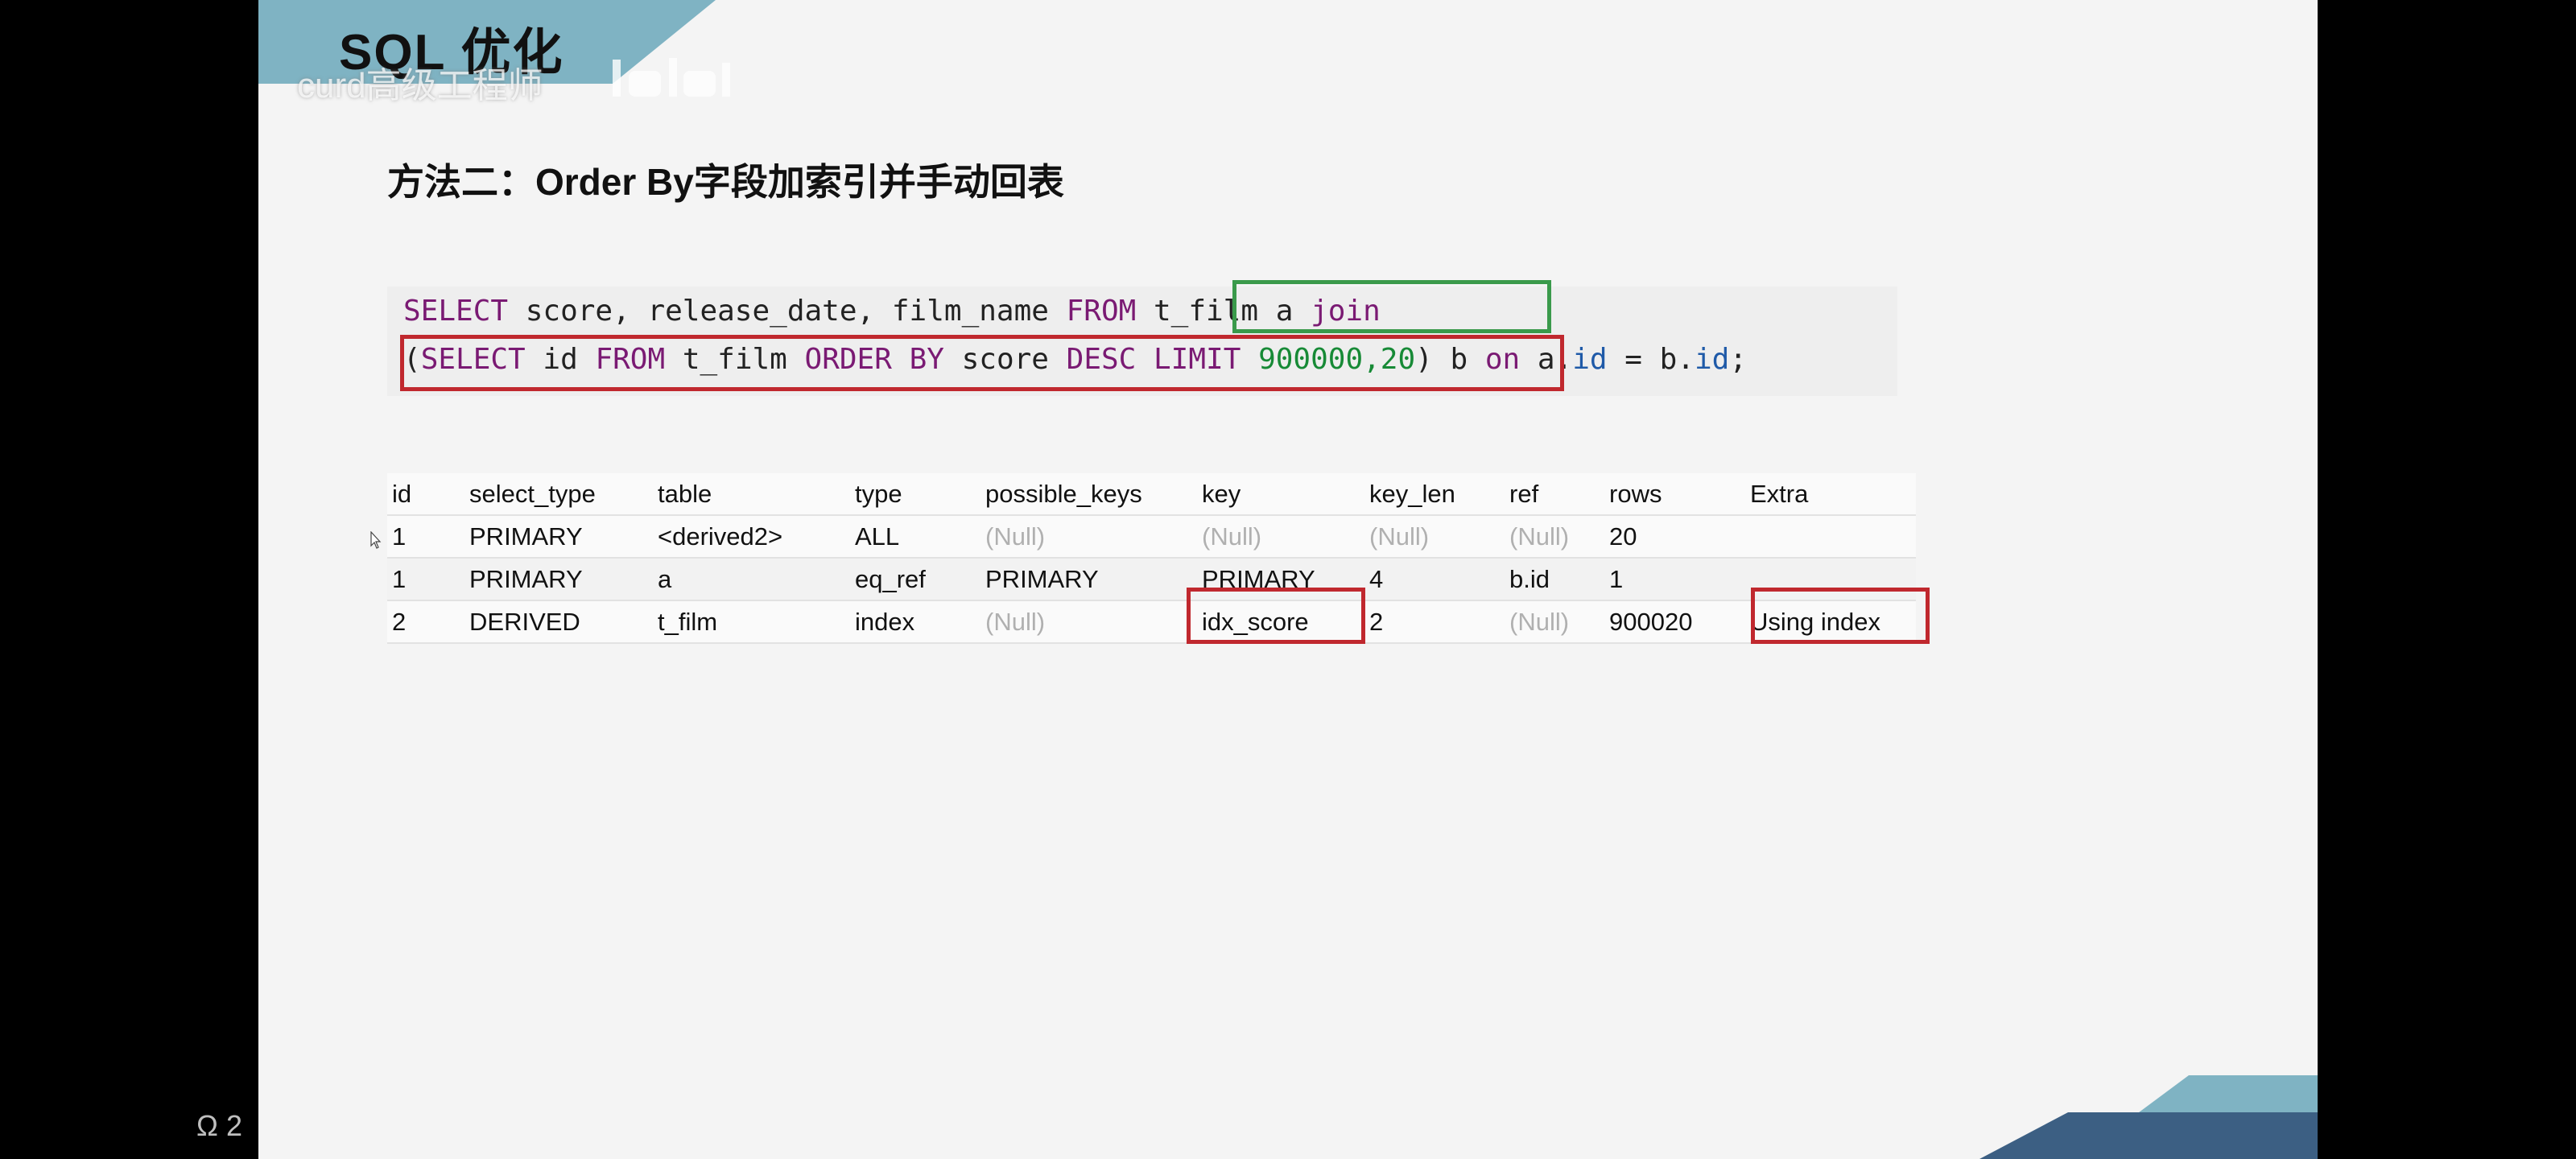 Image resolution: width=2576 pixels, height=1159 pixels. I want to click on section-heading: 方法二：Order By字段加索引并手动回表, so click(725, 182).